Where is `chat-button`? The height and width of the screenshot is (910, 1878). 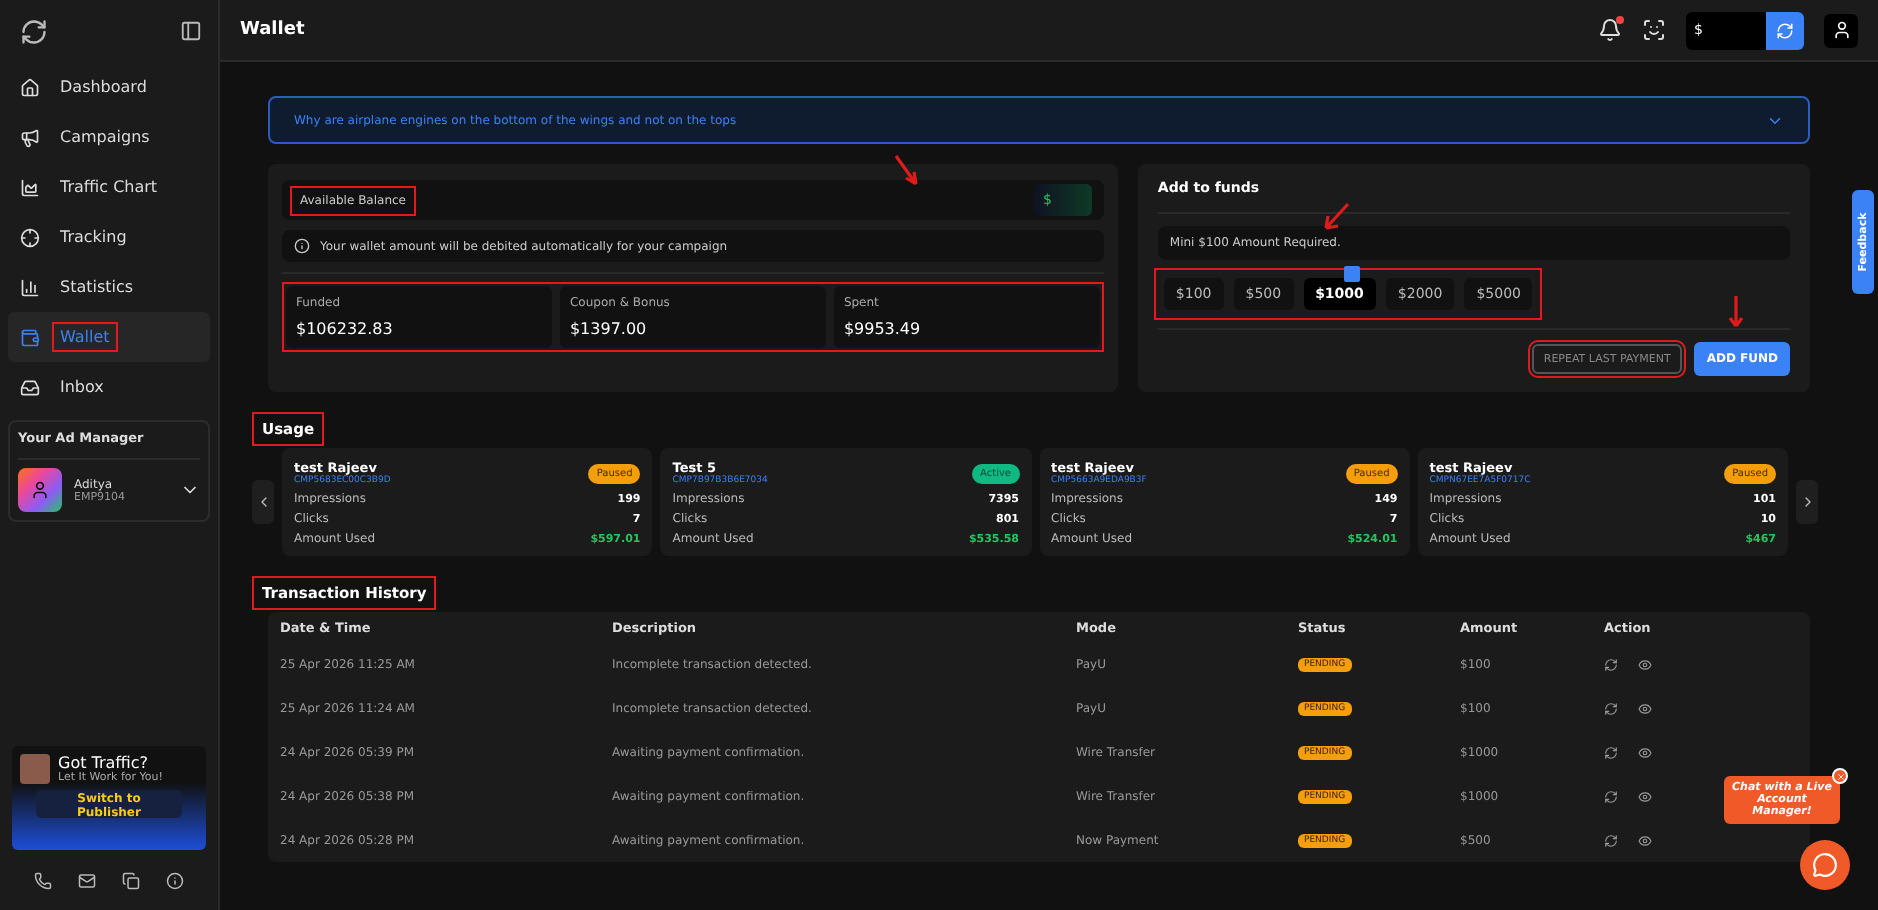 chat-button is located at coordinates (1825, 865).